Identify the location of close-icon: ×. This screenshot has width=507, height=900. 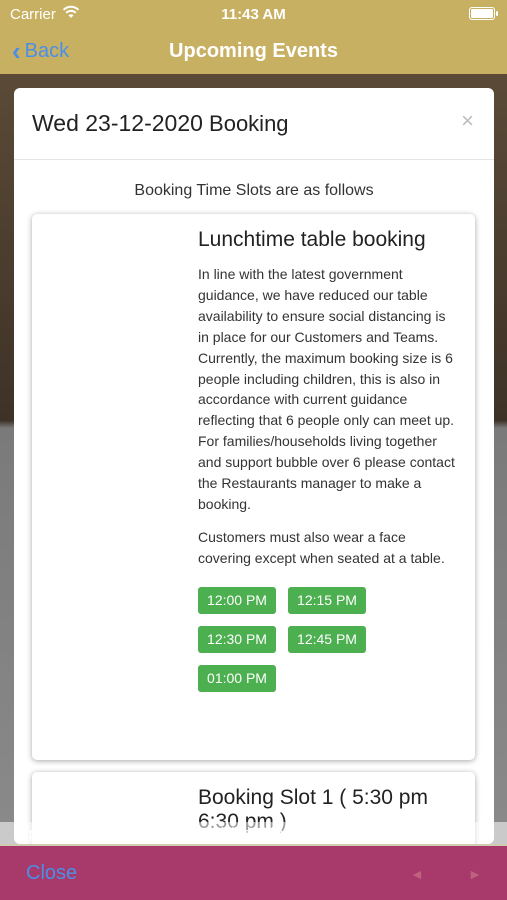
(467, 121).